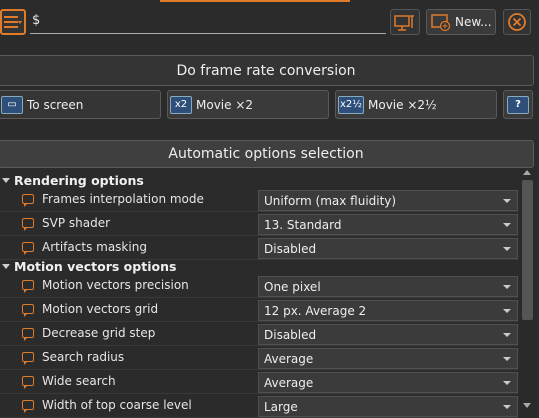 The width and height of the screenshot is (539, 418). Describe the element at coordinates (12, 104) in the screenshot. I see `screen-icon: ▭` at that location.